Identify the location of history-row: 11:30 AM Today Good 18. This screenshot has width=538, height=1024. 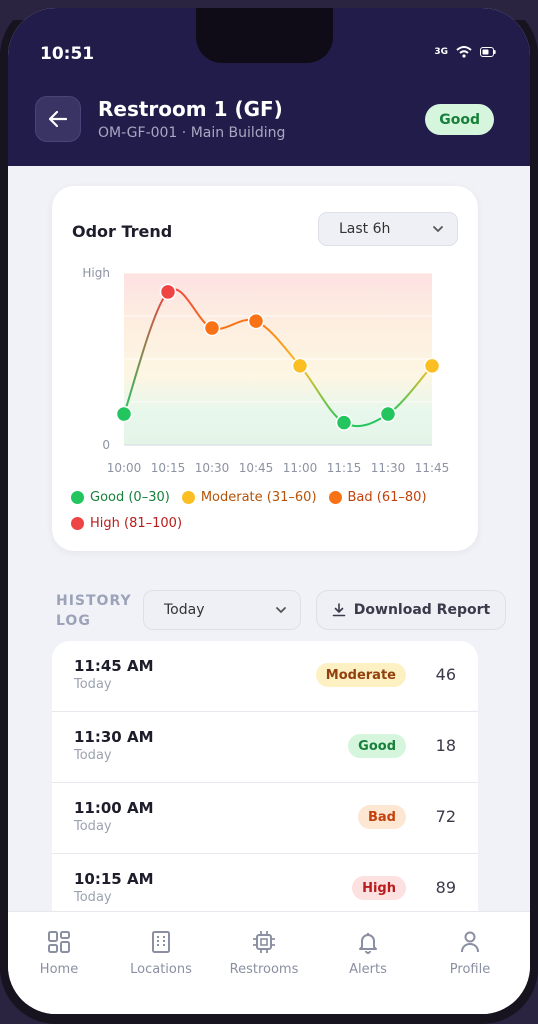
(265, 747).